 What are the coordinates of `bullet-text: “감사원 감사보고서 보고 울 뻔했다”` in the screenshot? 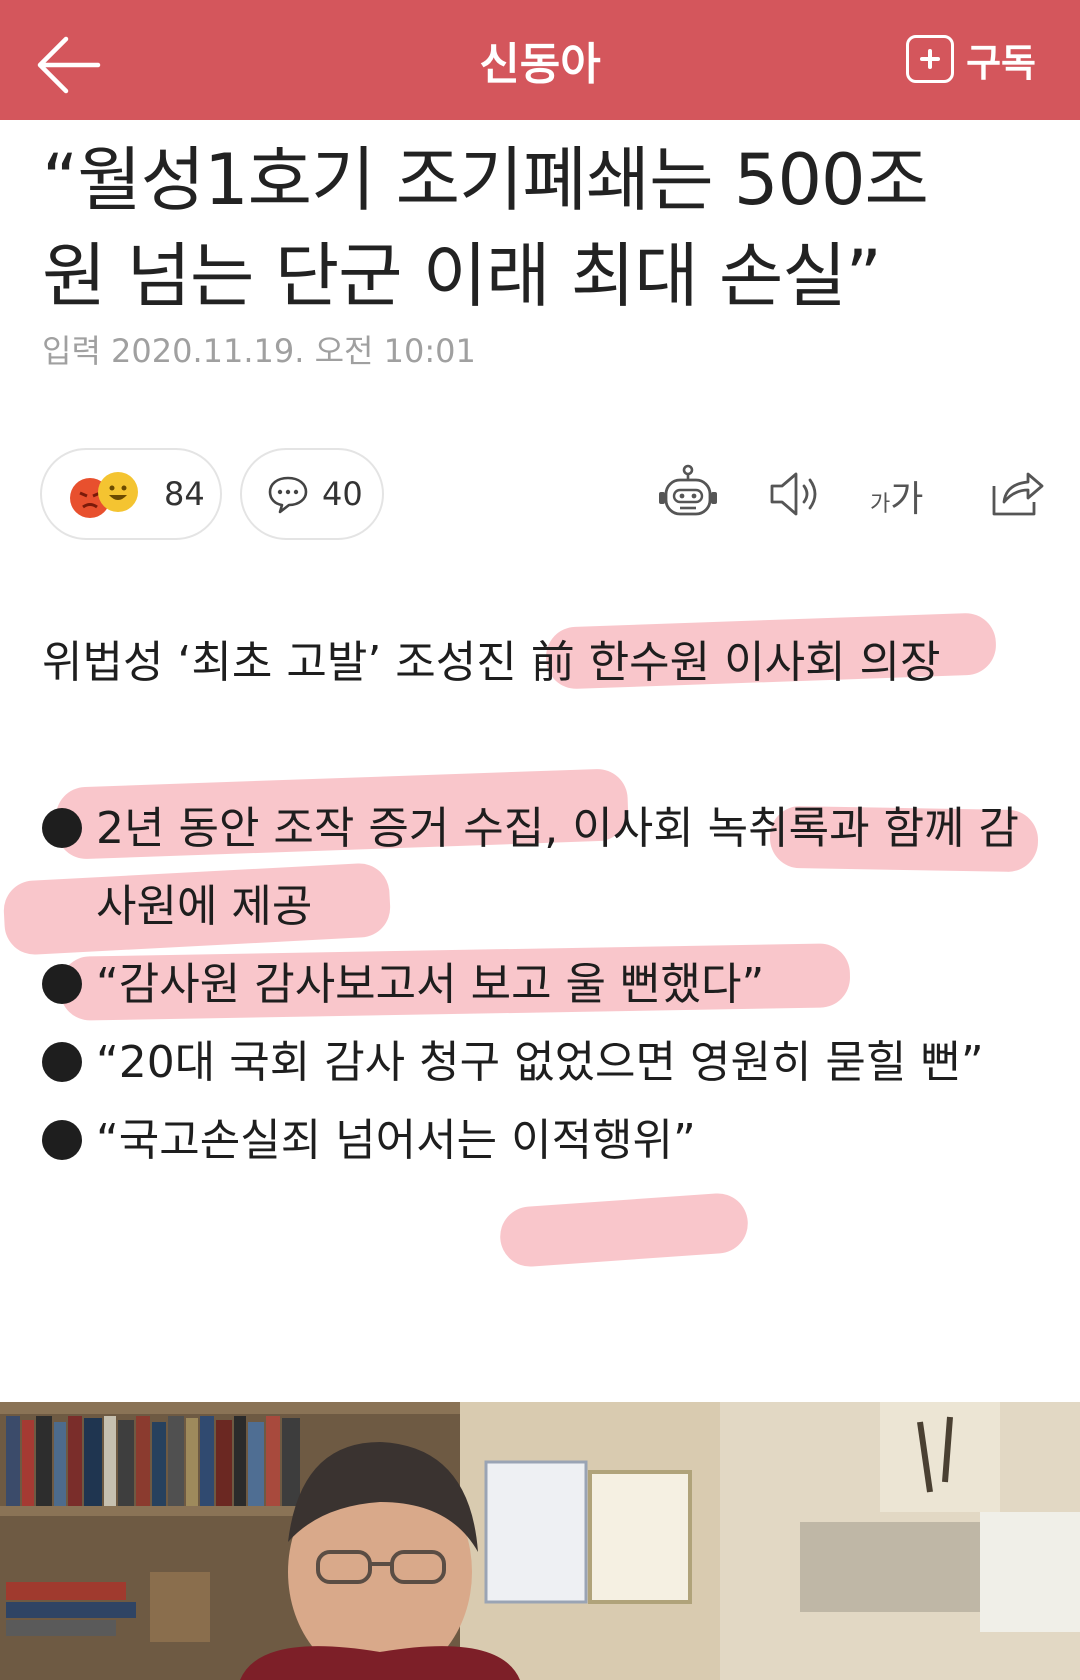 It's located at (430, 984).